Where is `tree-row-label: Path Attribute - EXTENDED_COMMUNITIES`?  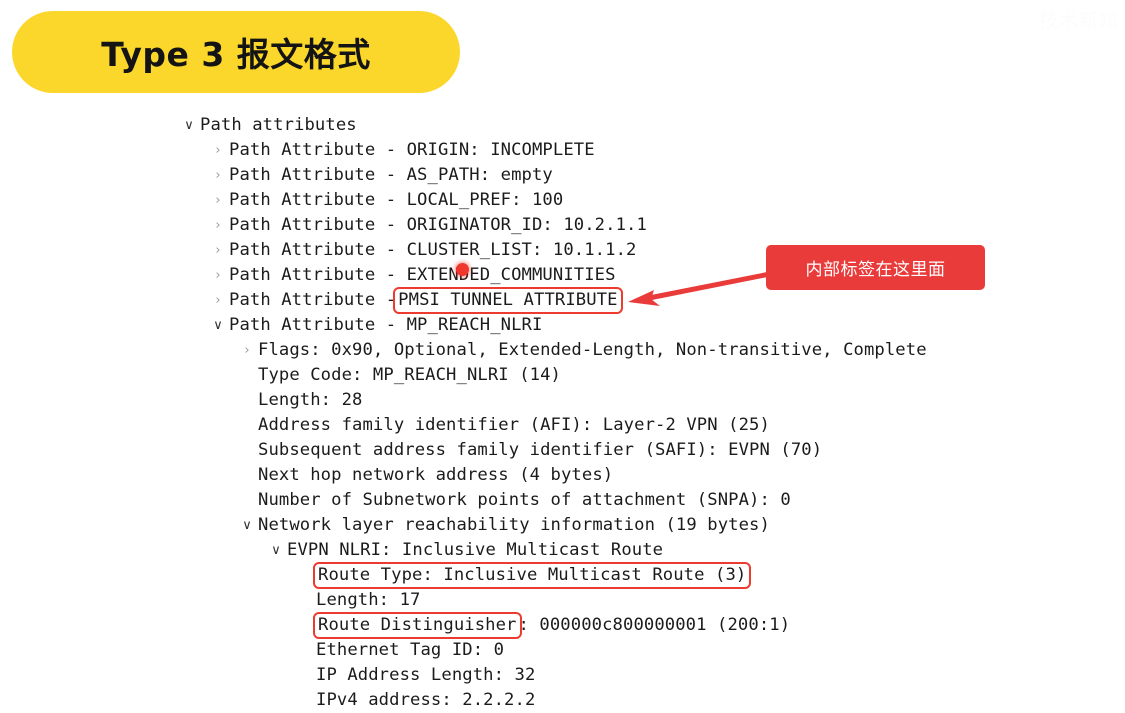 tree-row-label: Path Attribute - EXTENDED_COMMUNITIES is located at coordinates (422, 275).